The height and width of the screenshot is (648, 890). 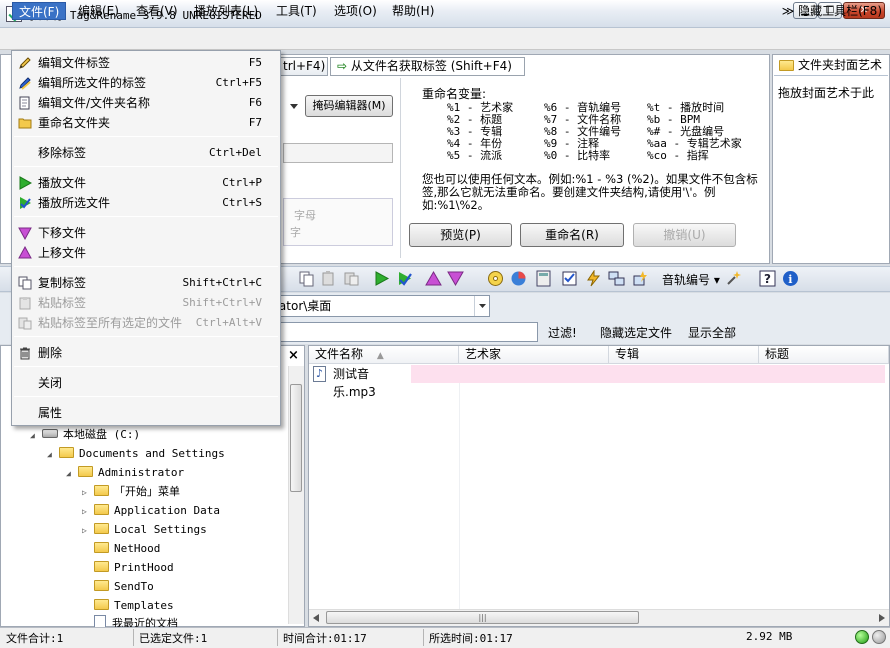 I want to click on menu-item-copy-tags: 复制标签 Shift+Ctrl+C, so click(x=146, y=283).